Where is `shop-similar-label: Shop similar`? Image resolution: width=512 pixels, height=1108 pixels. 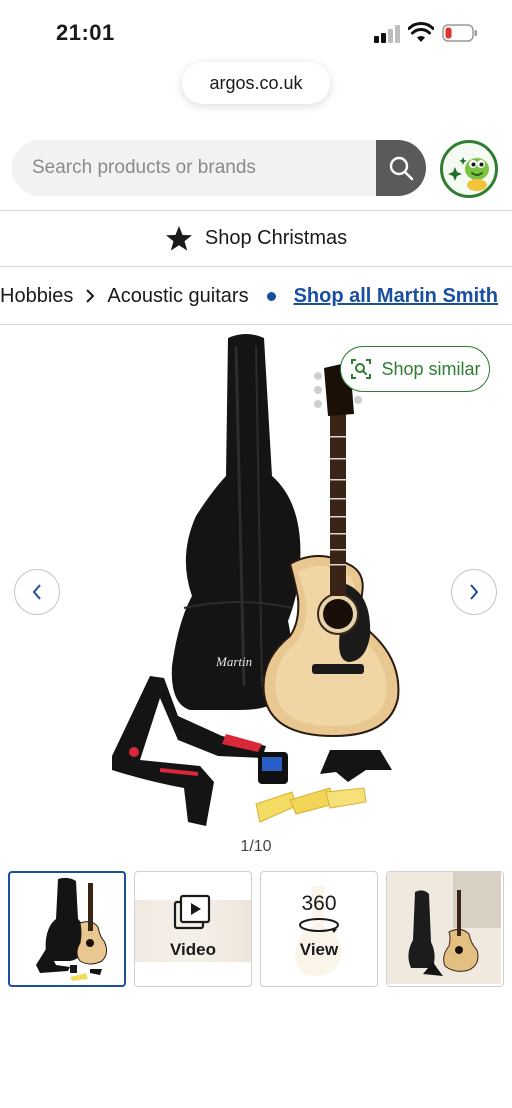 shop-similar-label: Shop similar is located at coordinates (431, 368).